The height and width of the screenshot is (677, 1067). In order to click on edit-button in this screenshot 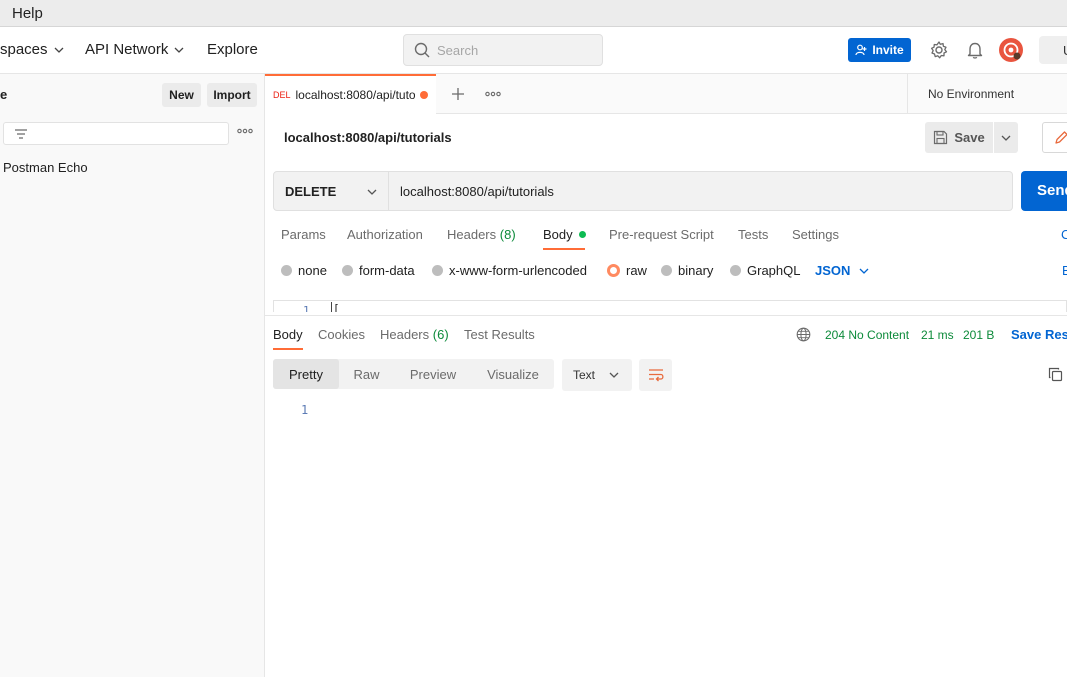, I will do `click(1054, 137)`.